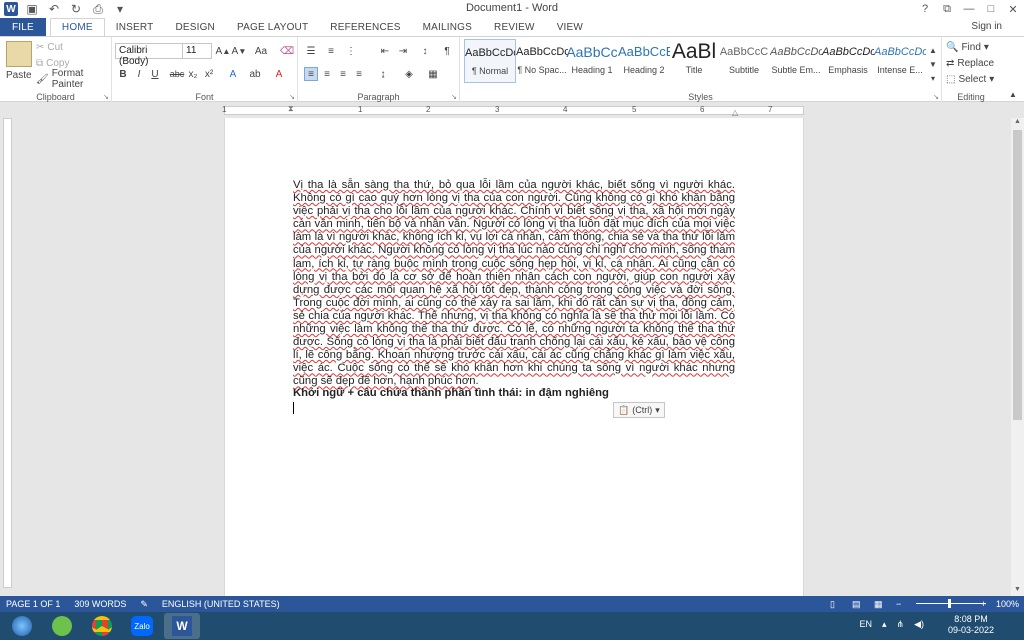  I want to click on zalo-icon: Zalo, so click(142, 626).